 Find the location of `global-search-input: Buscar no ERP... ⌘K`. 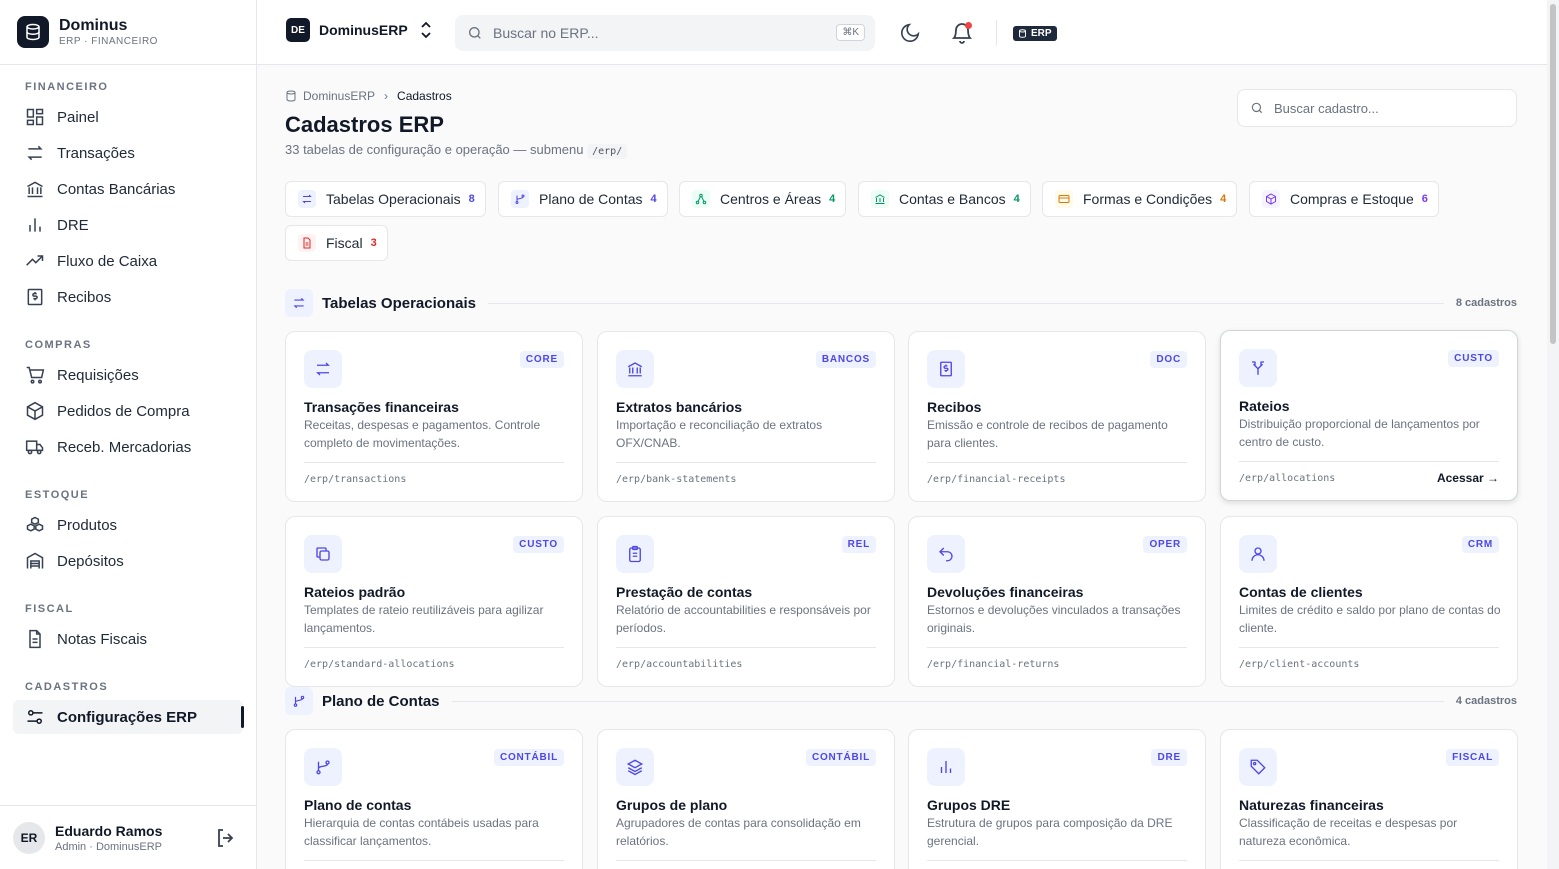

global-search-input: Buscar no ERP... ⌘K is located at coordinates (665, 33).